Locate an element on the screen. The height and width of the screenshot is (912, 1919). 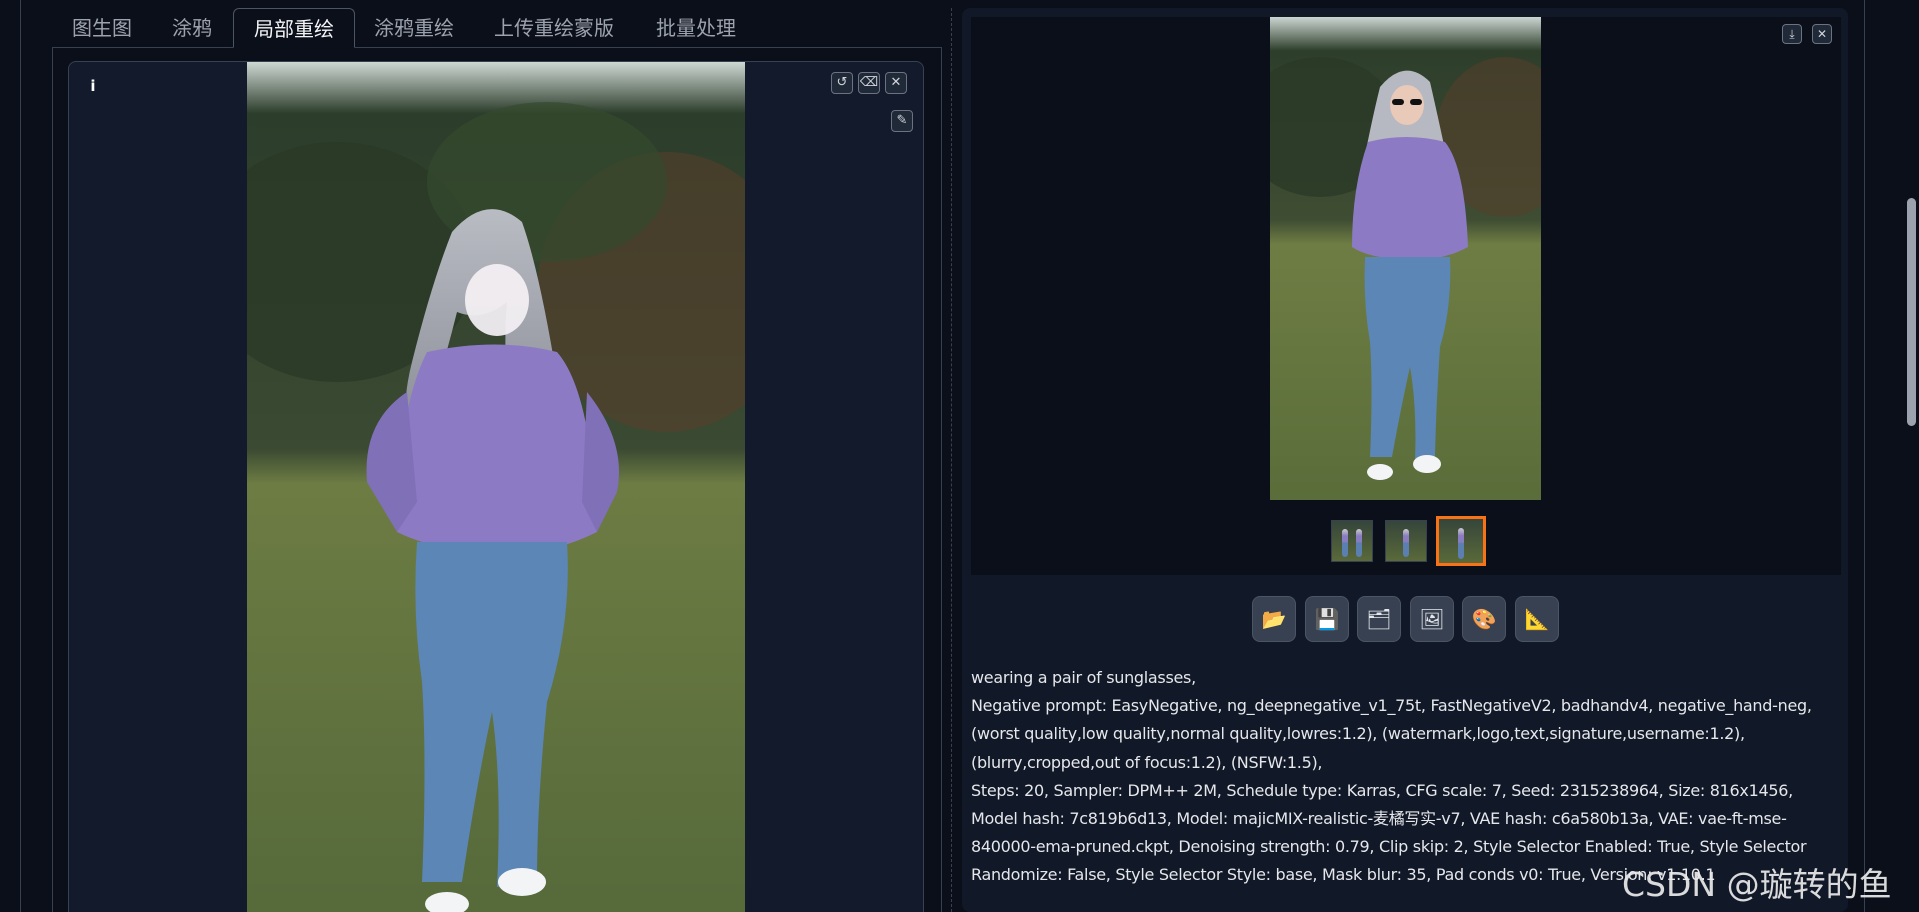
tab-inpaint-upload: 上传重绘蒙版 is located at coordinates (554, 28).